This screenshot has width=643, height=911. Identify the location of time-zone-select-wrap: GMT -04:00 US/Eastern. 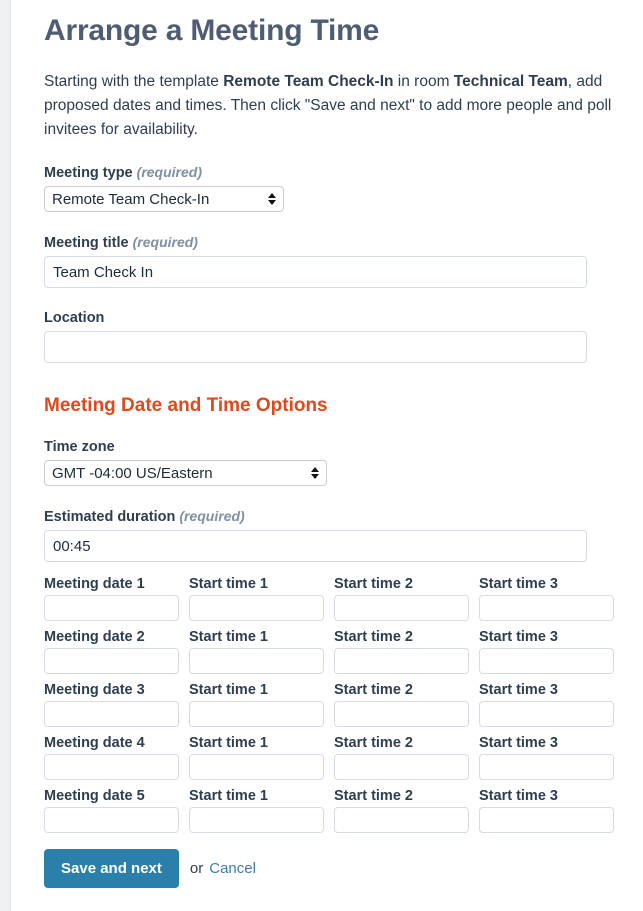
(185, 473).